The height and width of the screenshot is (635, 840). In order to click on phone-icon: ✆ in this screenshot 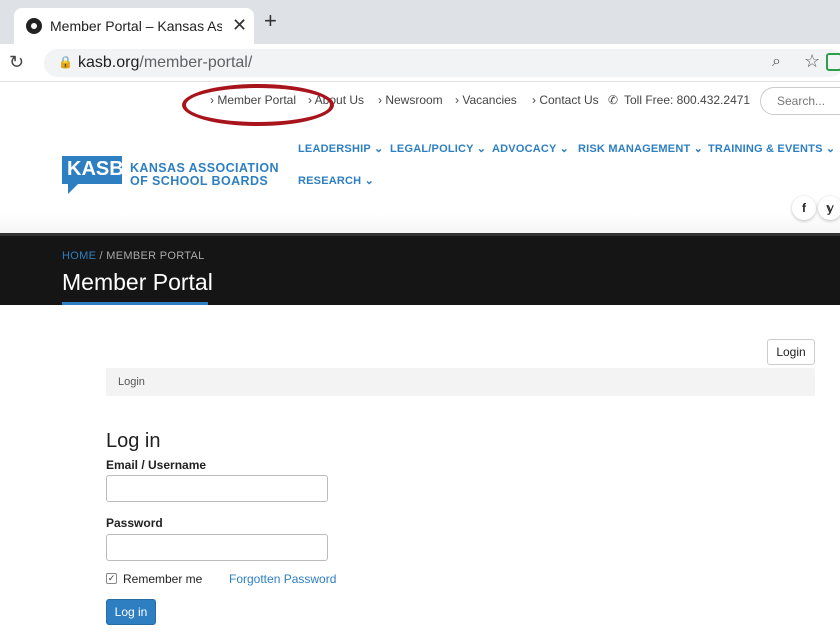, I will do `click(613, 100)`.